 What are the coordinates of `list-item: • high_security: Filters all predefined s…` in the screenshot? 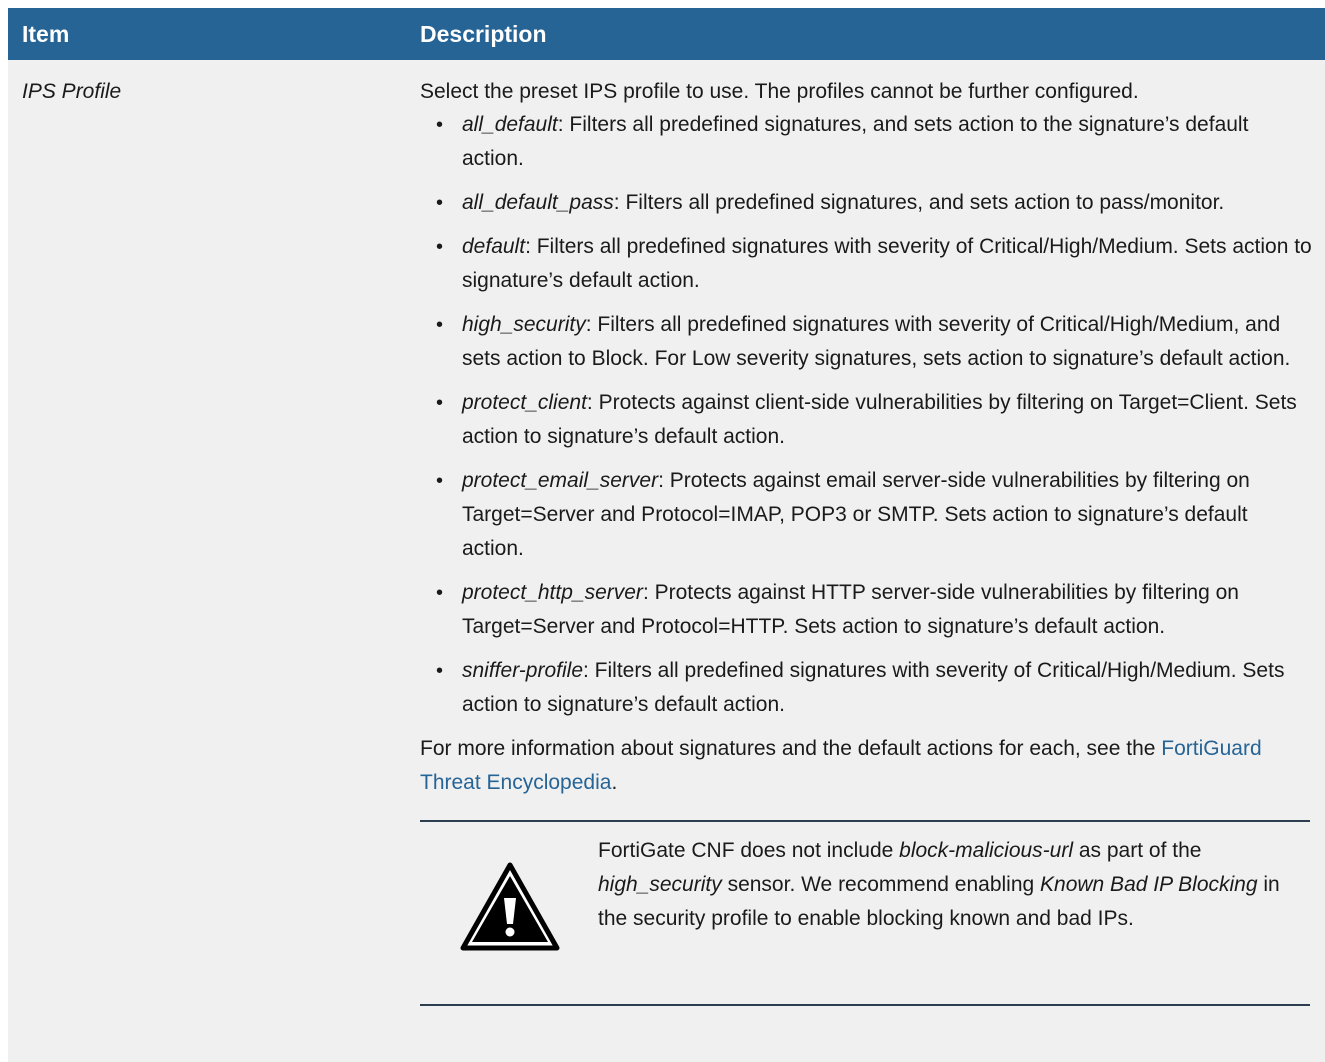 It's located at (867, 342).